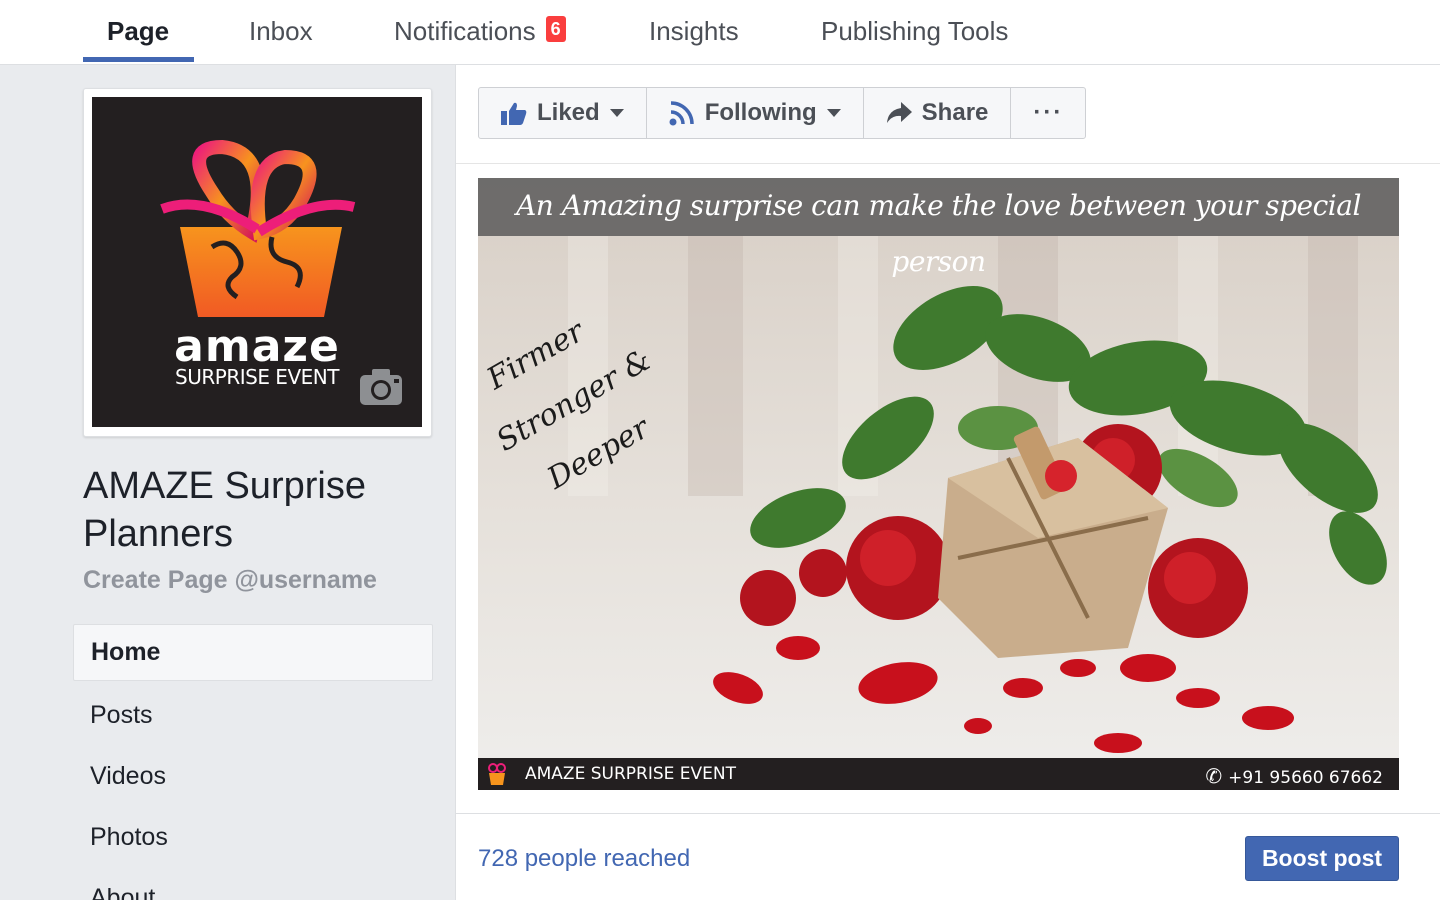 The height and width of the screenshot is (900, 1440). I want to click on tab-page-label: Page, so click(138, 31).